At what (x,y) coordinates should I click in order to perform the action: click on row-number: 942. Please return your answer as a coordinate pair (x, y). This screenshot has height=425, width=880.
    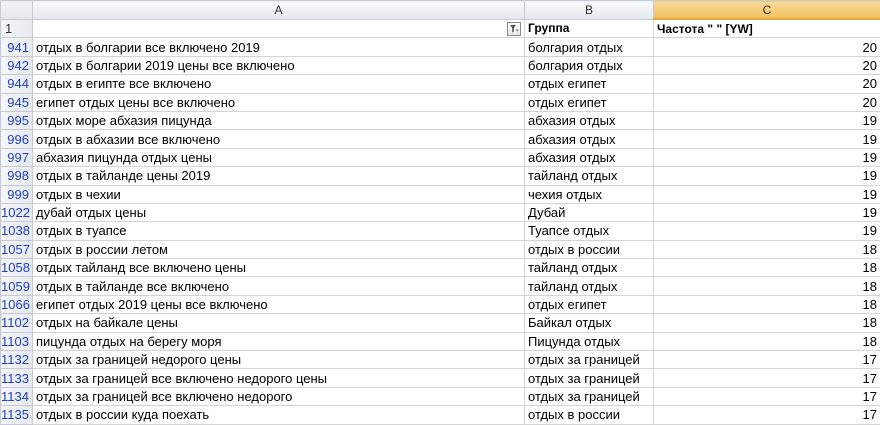
    Looking at the image, I should click on (17, 65).